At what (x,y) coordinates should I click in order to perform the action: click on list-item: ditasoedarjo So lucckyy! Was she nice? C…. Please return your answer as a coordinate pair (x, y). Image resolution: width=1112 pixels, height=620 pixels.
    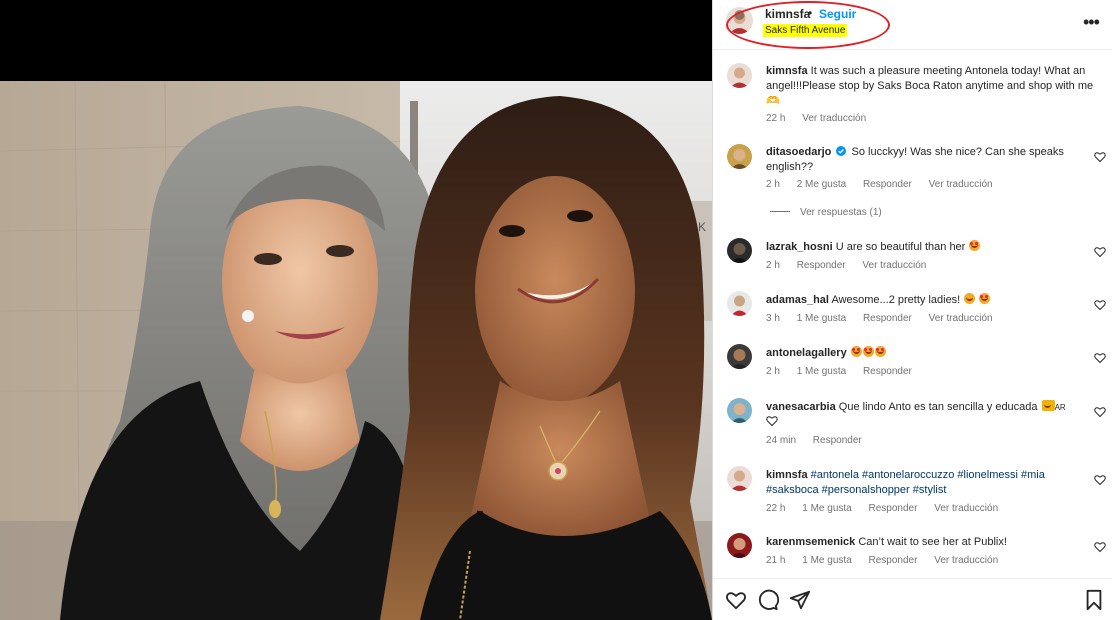
    Looking at the image, I should click on (912, 183).